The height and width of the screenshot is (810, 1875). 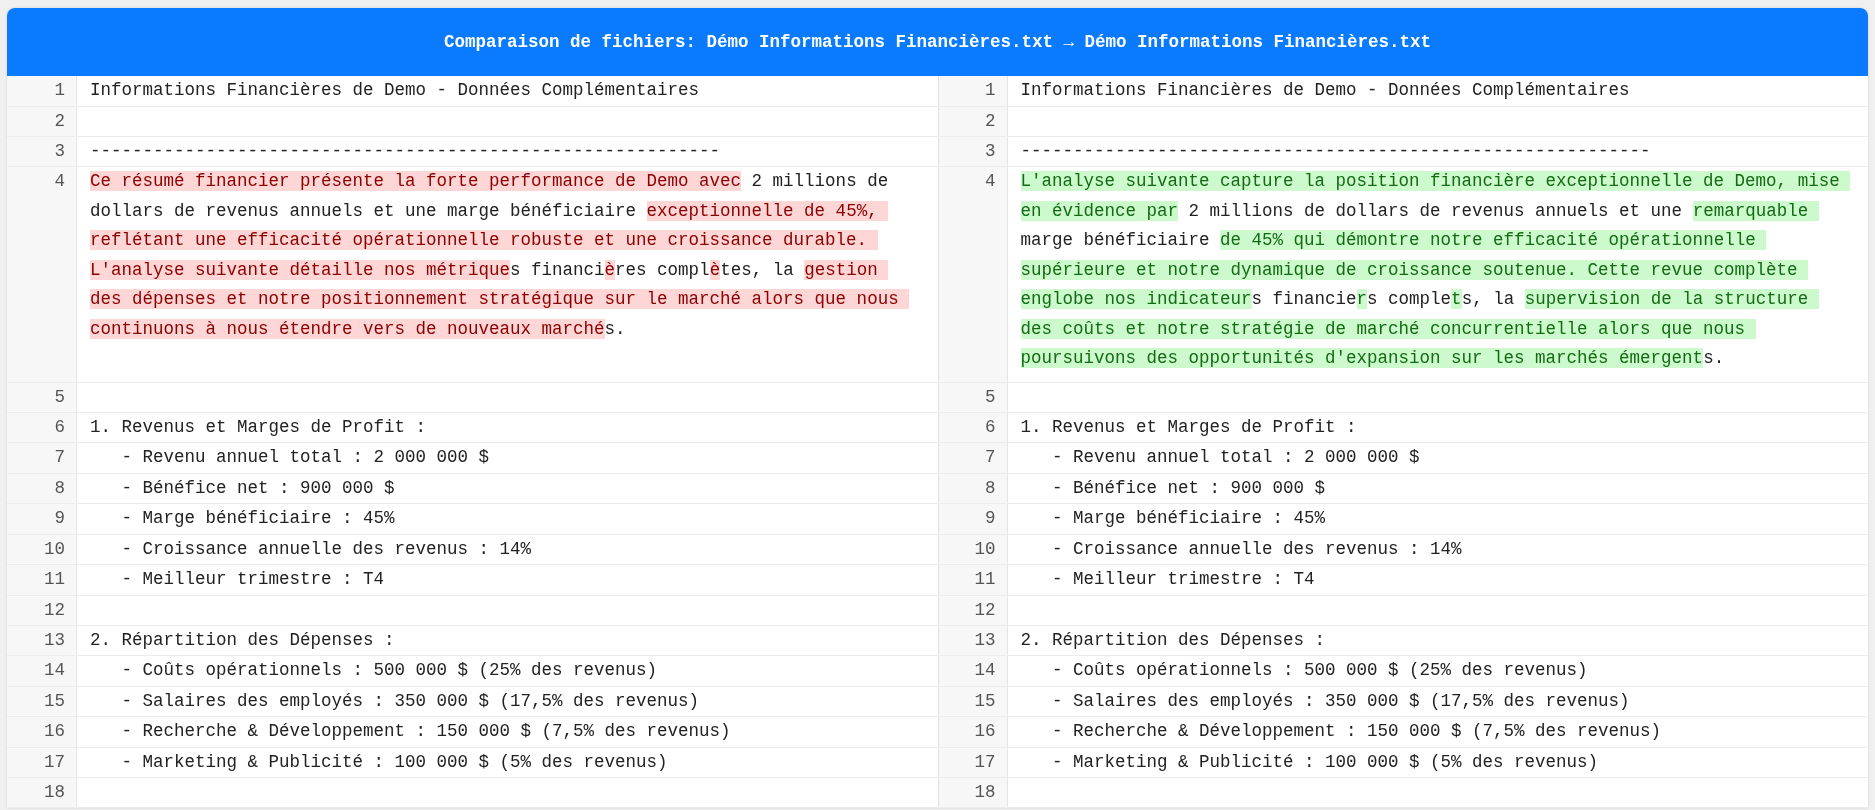 What do you see at coordinates (1435, 274) in the screenshot?
I see `line-text: L'analyse suivante capture la position financière exceptionnelle de Demo, mise en évidence par 2 millions de dollars de revenus annuels et une remarquable marge bénéficiaire de 45% qui démontre notre efficacité opérationnelle supérieure et notre dynamique de croissance soutenue. Cette revue complète englobe nos indicateurs financiers complets, la supervision de la structure des coûts et notre stratégie de marché concurrentielle alors que nous poursuivons des opportunités d'expansion sur les marchés émergent s.` at bounding box center [1435, 274].